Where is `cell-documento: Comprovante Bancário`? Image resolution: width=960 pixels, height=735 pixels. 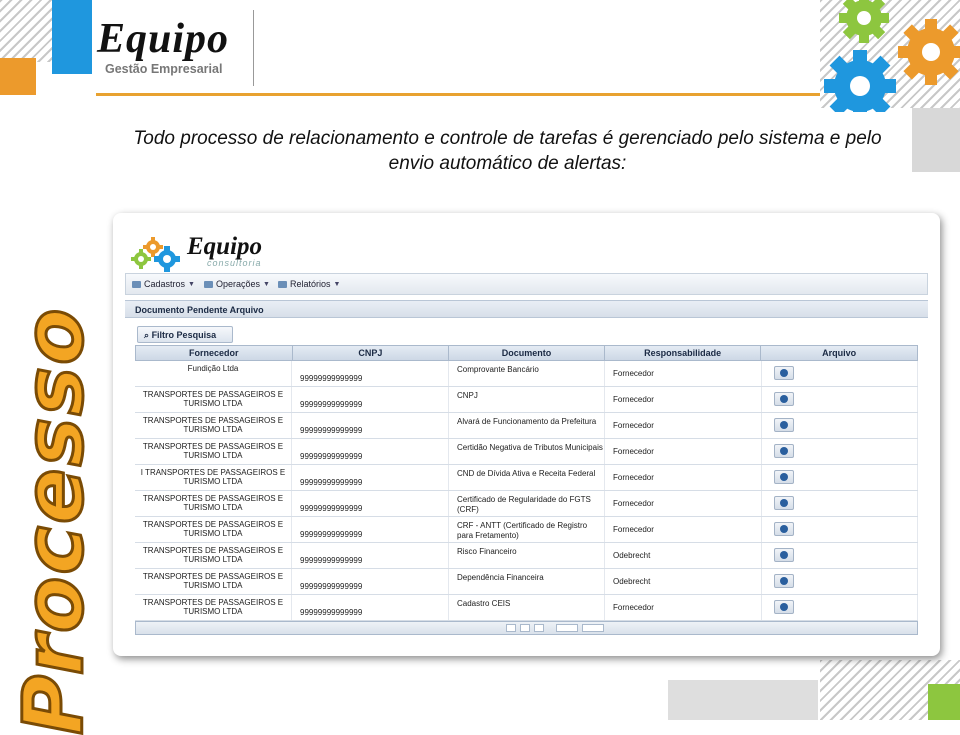
cell-documento: Comprovante Bancário is located at coordinates (527, 373).